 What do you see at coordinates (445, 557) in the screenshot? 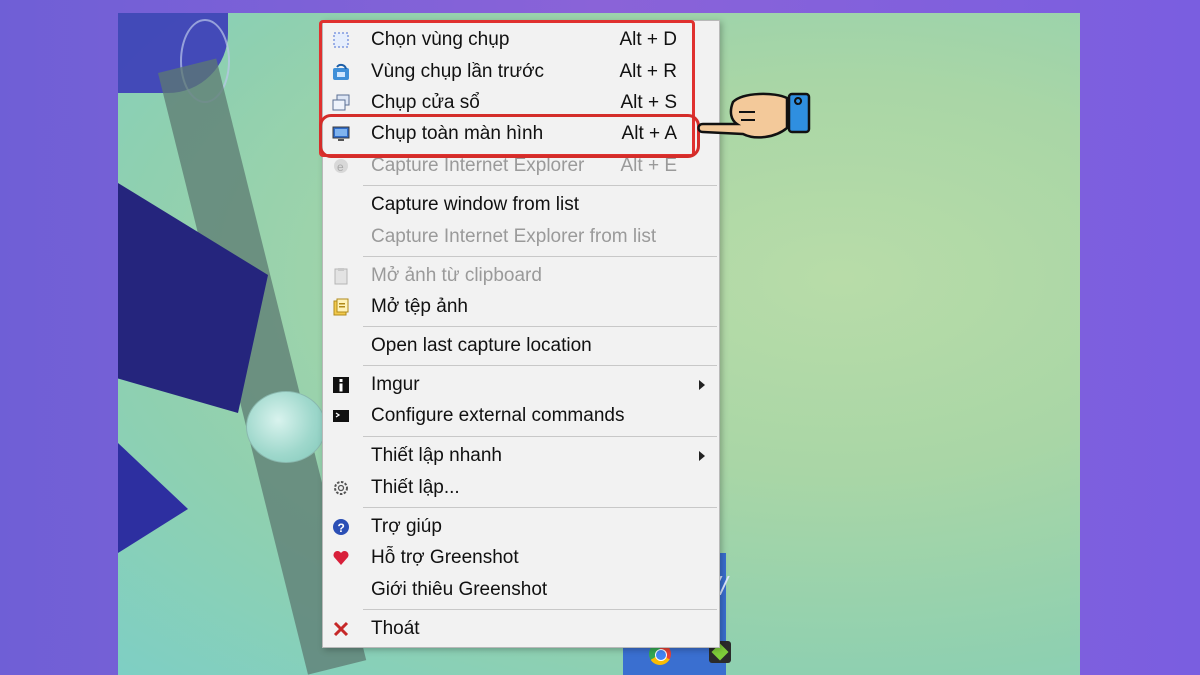
I see `menu-item-label: Hỗ trợ Greenshot` at bounding box center [445, 557].